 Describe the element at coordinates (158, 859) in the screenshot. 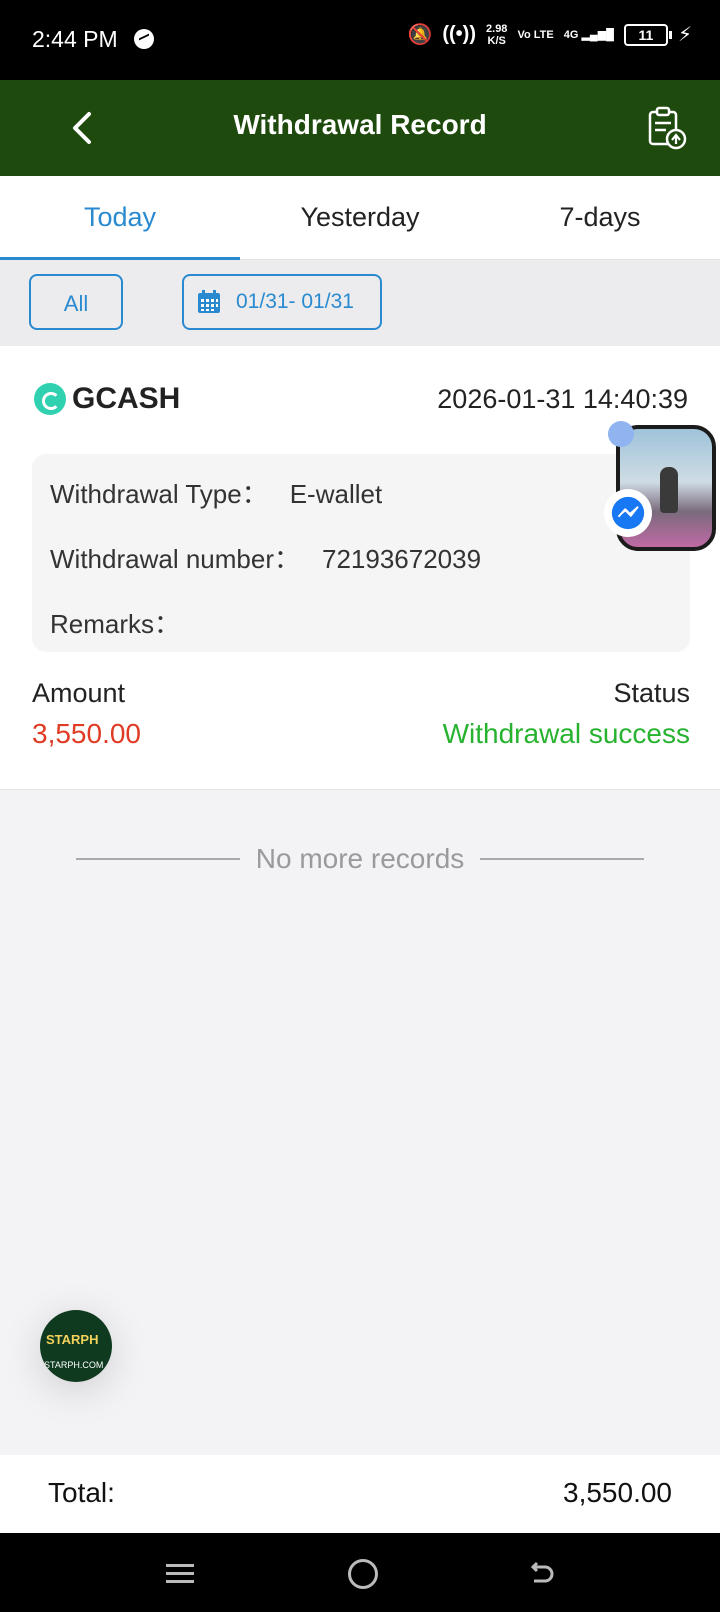

I see `divider-left` at that location.